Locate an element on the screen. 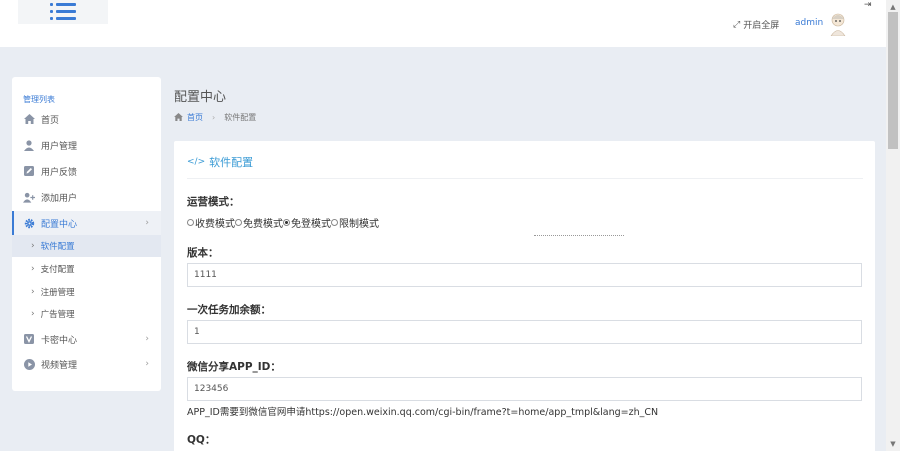 The image size is (900, 451). radio-label: 免登模式 is located at coordinates (311, 224).